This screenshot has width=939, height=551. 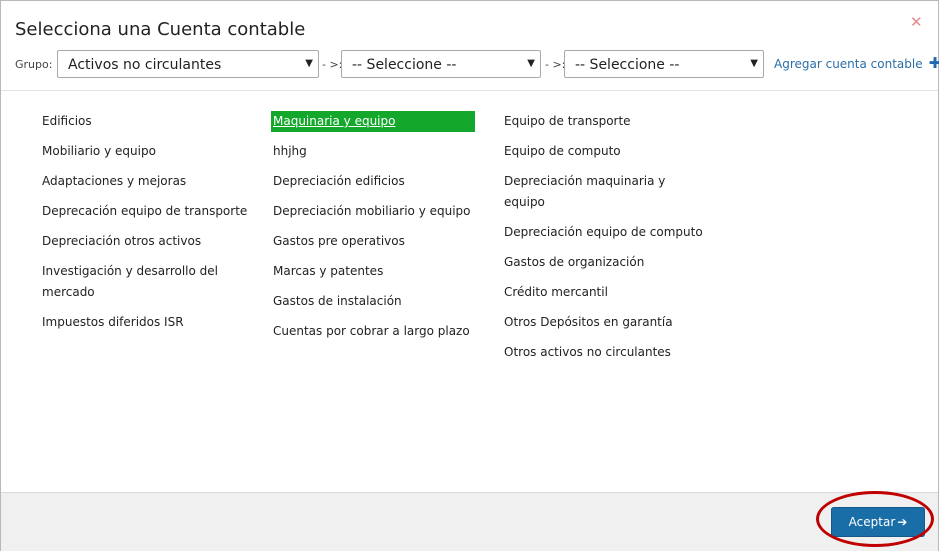 What do you see at coordinates (145, 322) in the screenshot?
I see `account-item: Impuestos diferidos ISR` at bounding box center [145, 322].